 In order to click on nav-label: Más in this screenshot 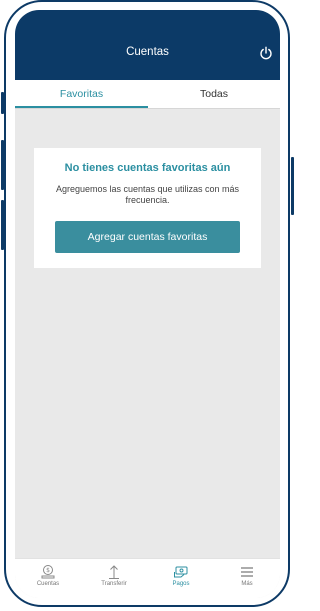, I will do `click(247, 584)`.